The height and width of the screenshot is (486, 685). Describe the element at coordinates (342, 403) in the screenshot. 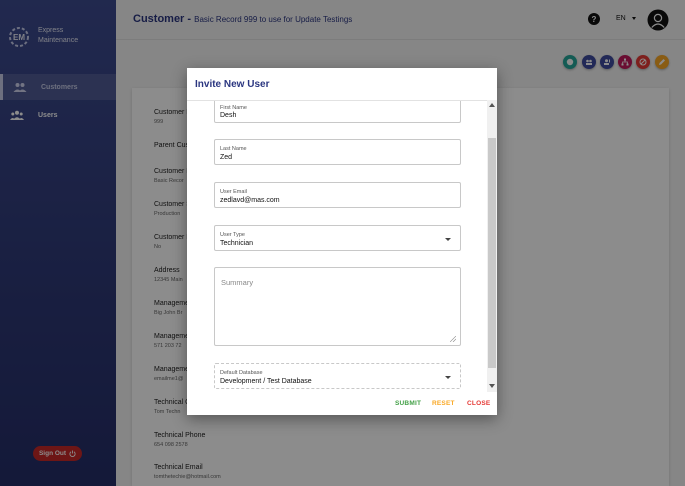

I see `dialog-footer: SUBMIT RESET CLOSE` at that location.